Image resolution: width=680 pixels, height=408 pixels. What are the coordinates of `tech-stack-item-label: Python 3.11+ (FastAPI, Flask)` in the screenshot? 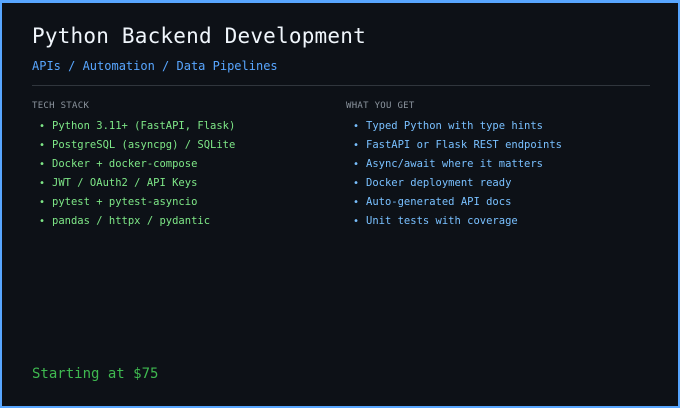 It's located at (144, 126).